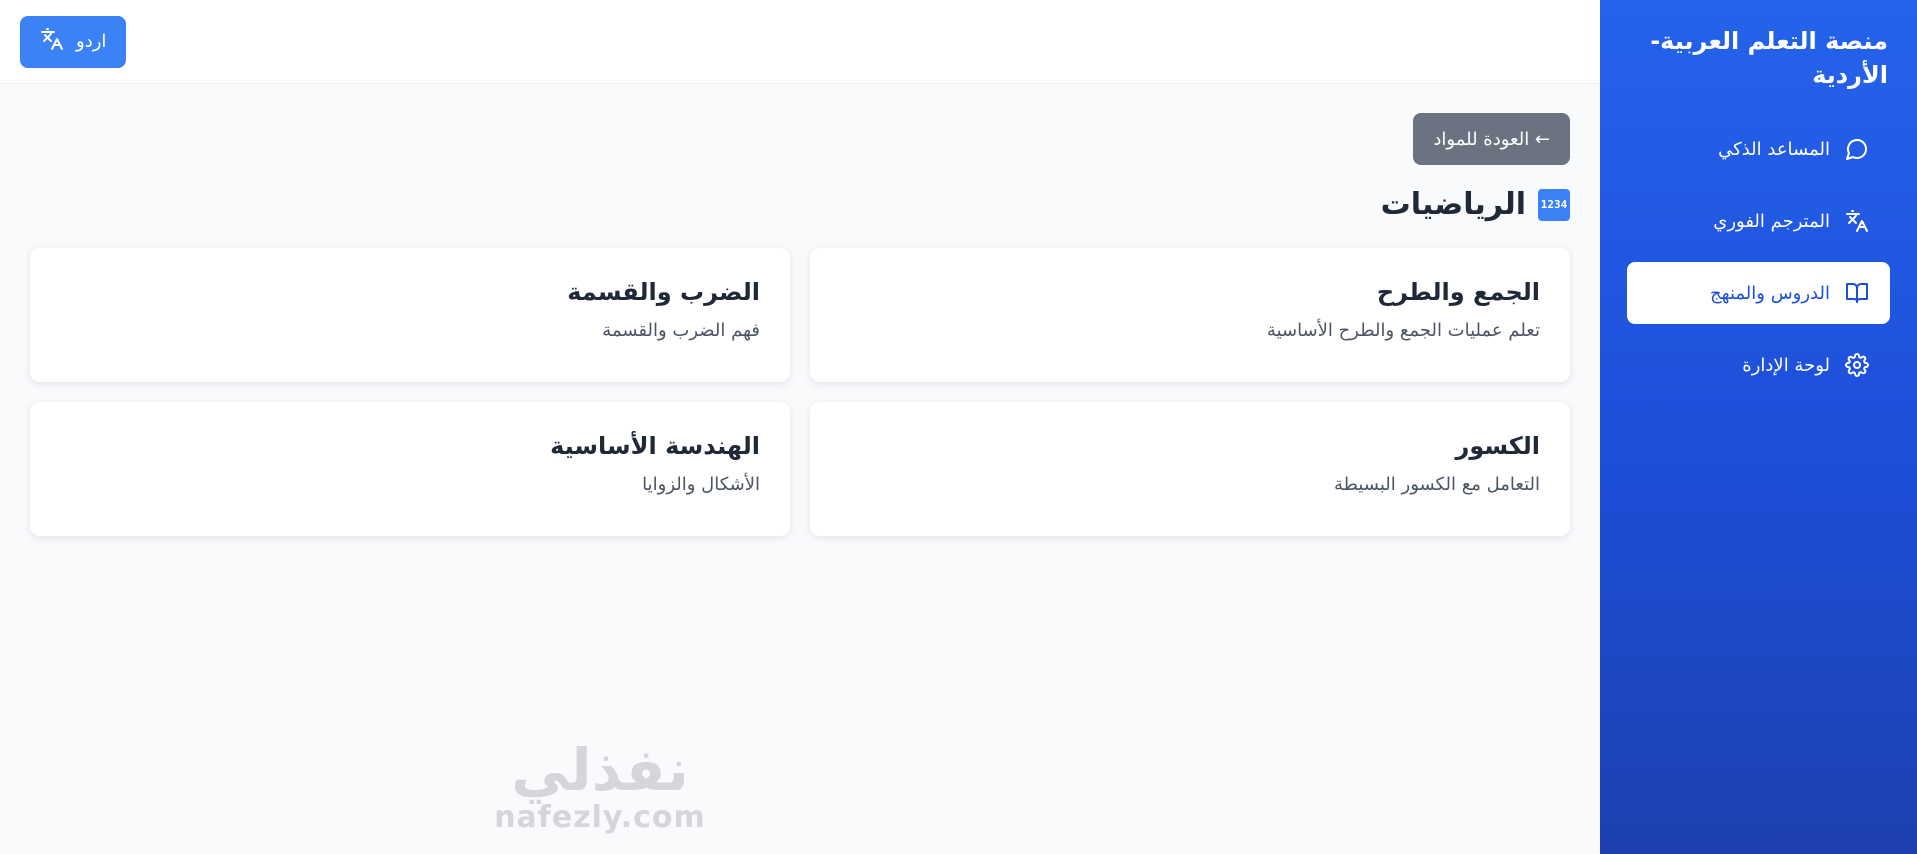 The image size is (1917, 854). I want to click on lesson-card: الضرب والقسمة فهم الضرب والقسمة, so click(410, 315).